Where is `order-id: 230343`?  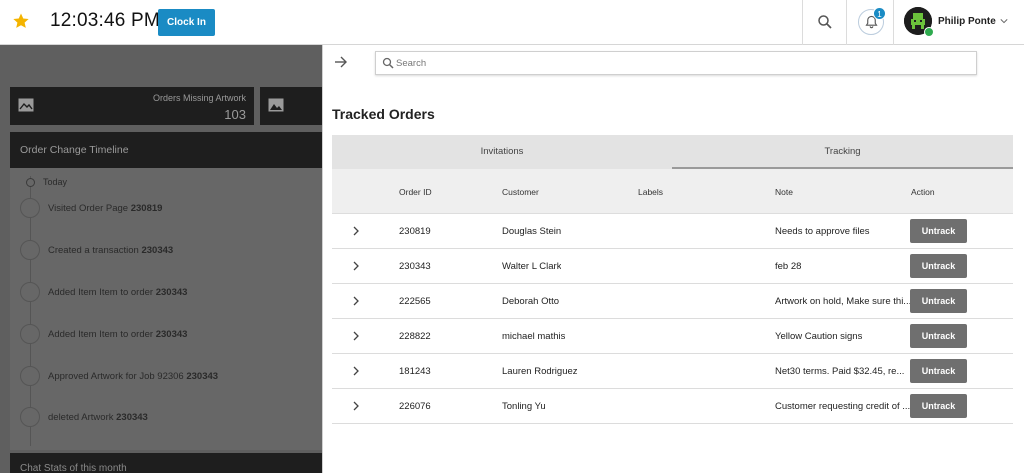 order-id: 230343 is located at coordinates (415, 266).